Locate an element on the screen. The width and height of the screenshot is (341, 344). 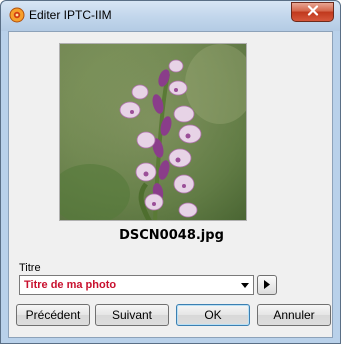
close-icon is located at coordinates (313, 12).